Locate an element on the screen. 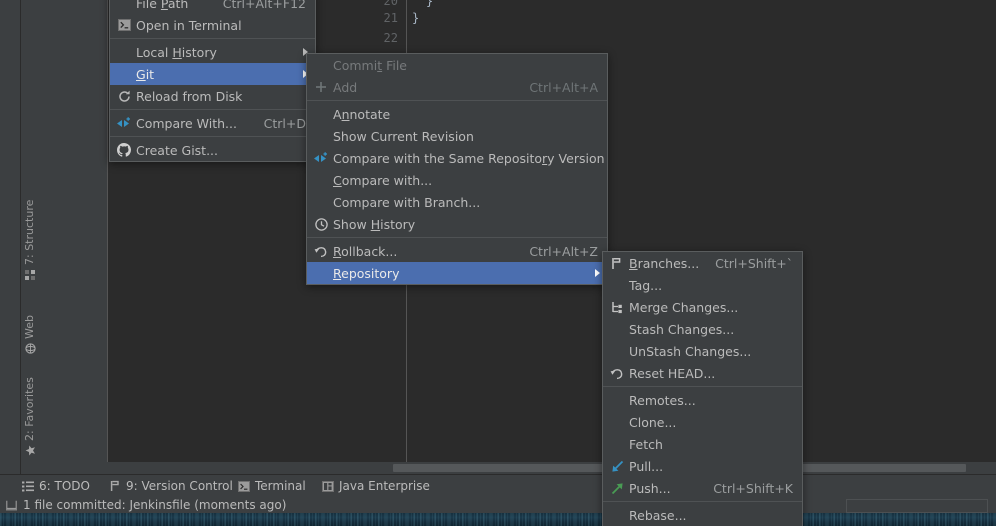  menu-item-rollback: Rollback... Ctrl+Alt+Z is located at coordinates (457, 251).